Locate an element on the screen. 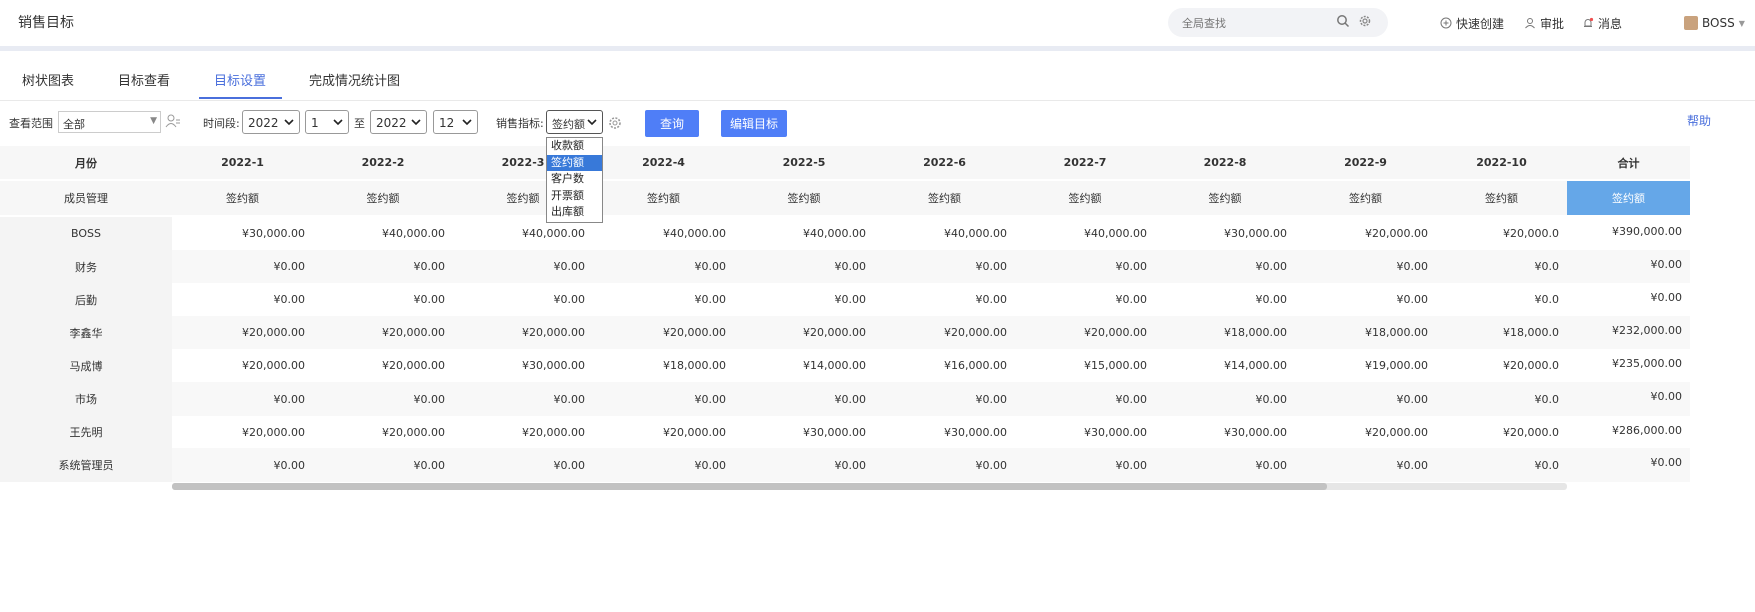  user-menu: BOSS ▼ is located at coordinates (1714, 23).